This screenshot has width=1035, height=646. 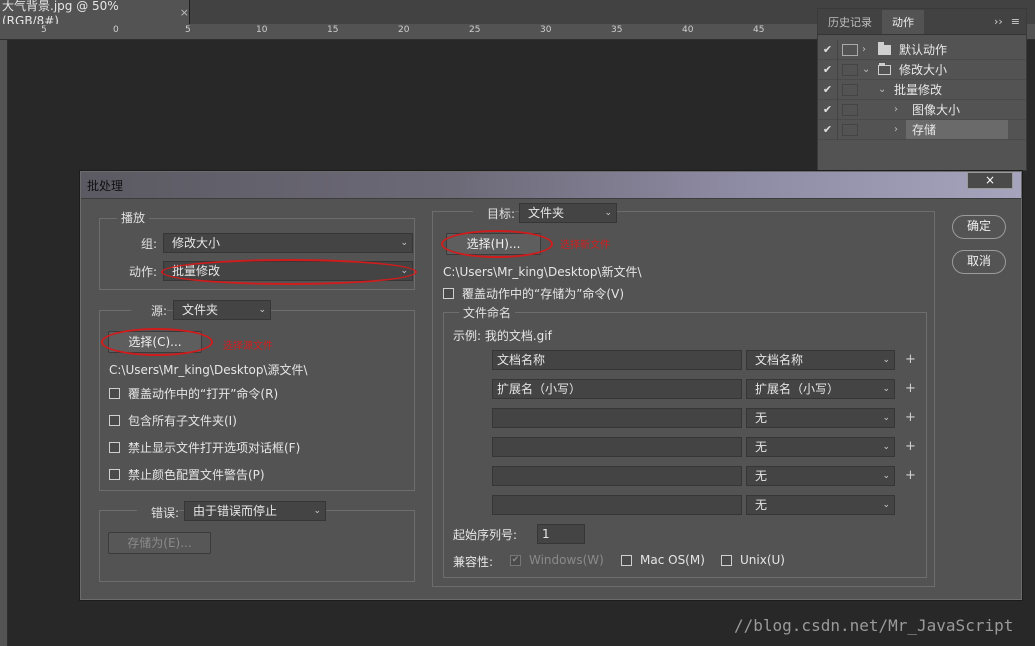 I want to click on suppress-open-dialogs-checkbox, so click(x=114, y=447).